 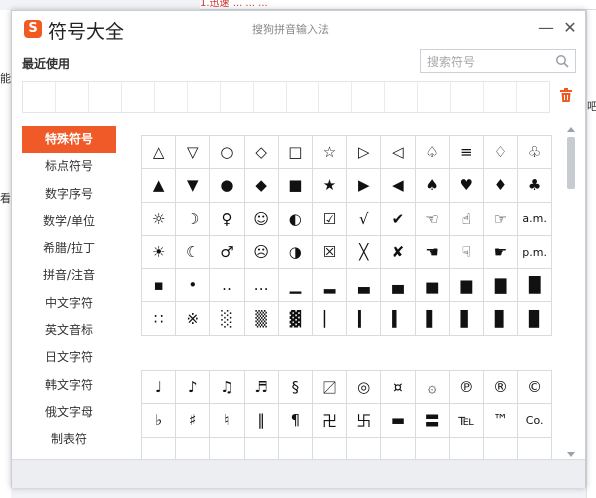 I want to click on symbol-cell: ※, so click(x=193, y=319).